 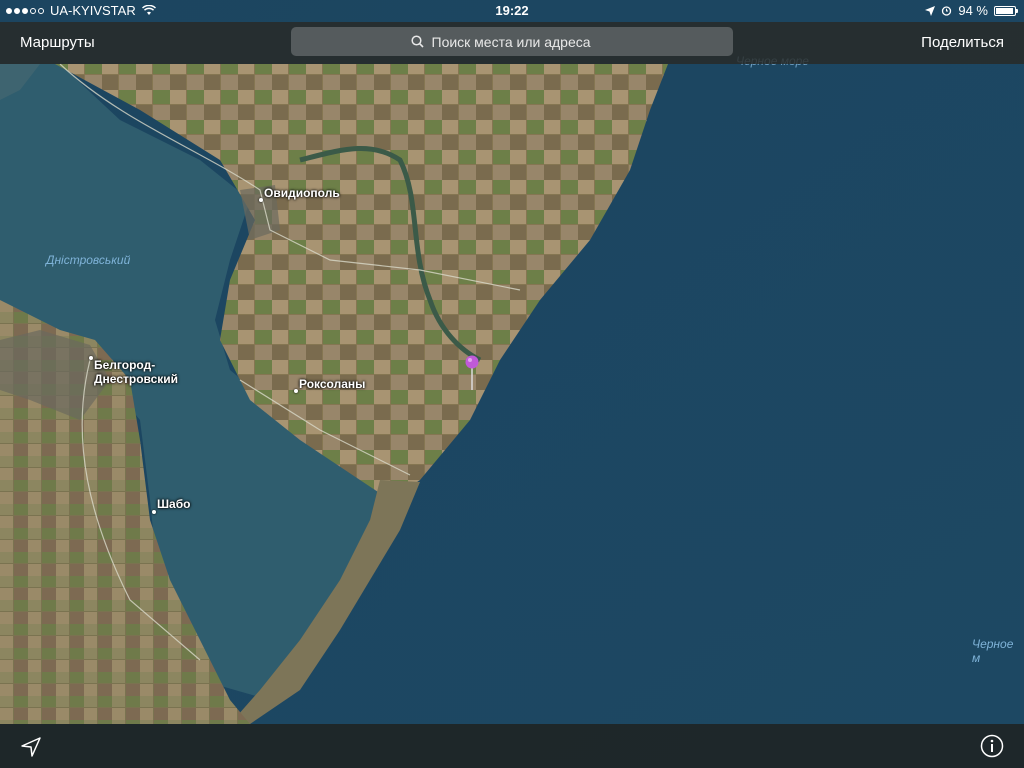 I want to click on navigation-bar: Маршруты Поделиться, so click(x=512, y=43).